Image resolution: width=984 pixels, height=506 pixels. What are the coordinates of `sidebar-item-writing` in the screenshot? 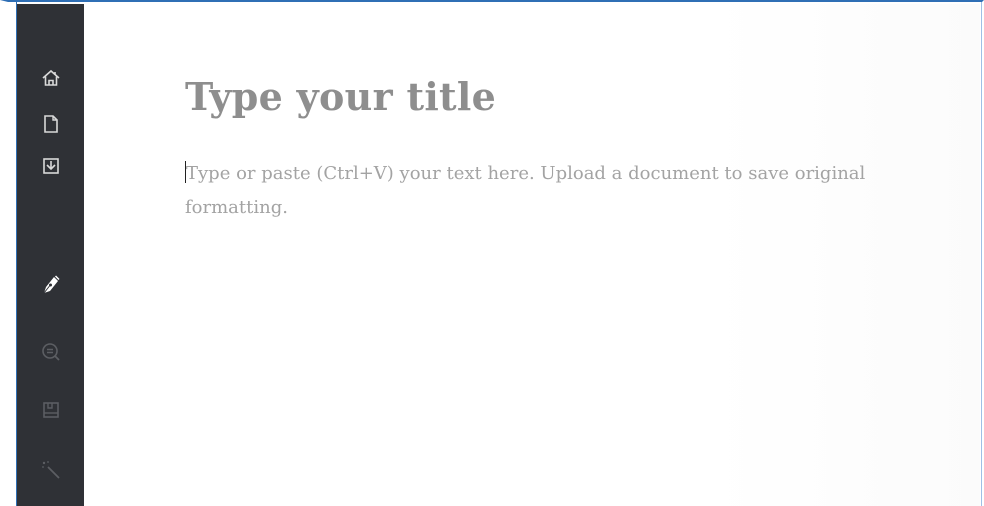 It's located at (50, 285).